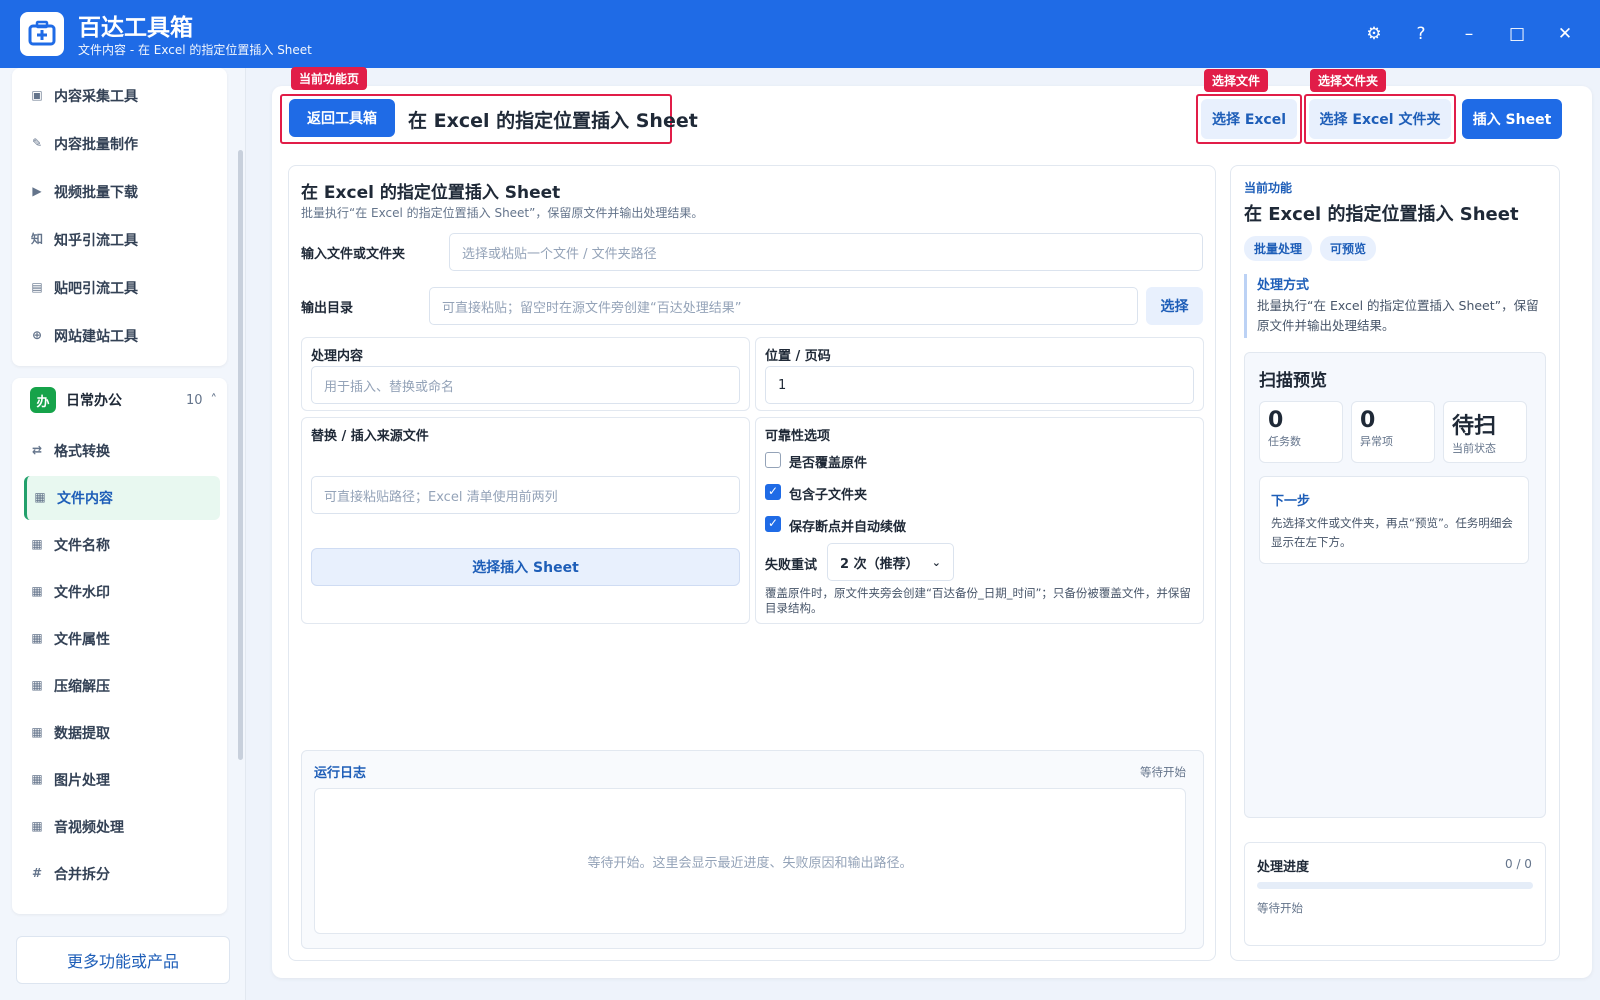  What do you see at coordinates (122, 451) in the screenshot?
I see `sidebar-item-format-convert: ⇄ 格式转换` at bounding box center [122, 451].